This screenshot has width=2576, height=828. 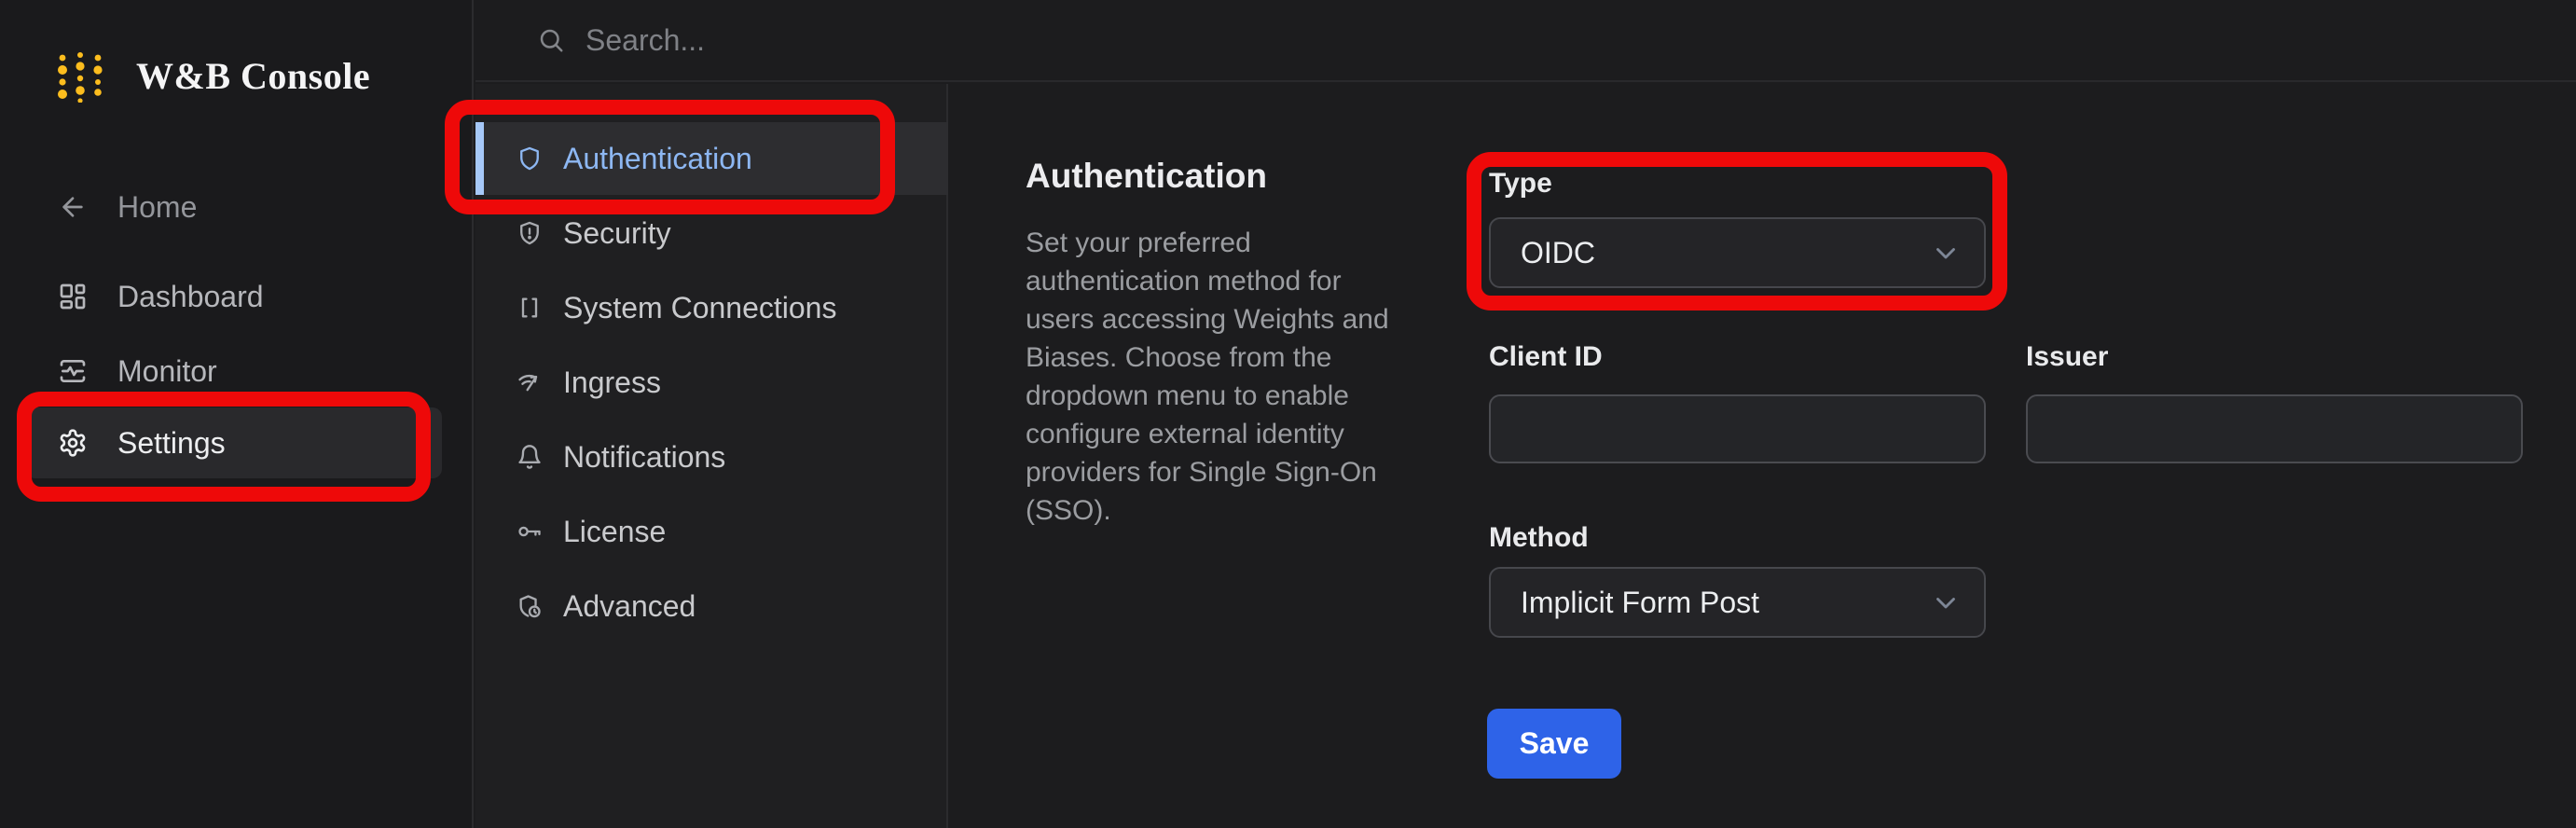 What do you see at coordinates (171, 443) in the screenshot?
I see `sidebar-item-label: Settings` at bounding box center [171, 443].